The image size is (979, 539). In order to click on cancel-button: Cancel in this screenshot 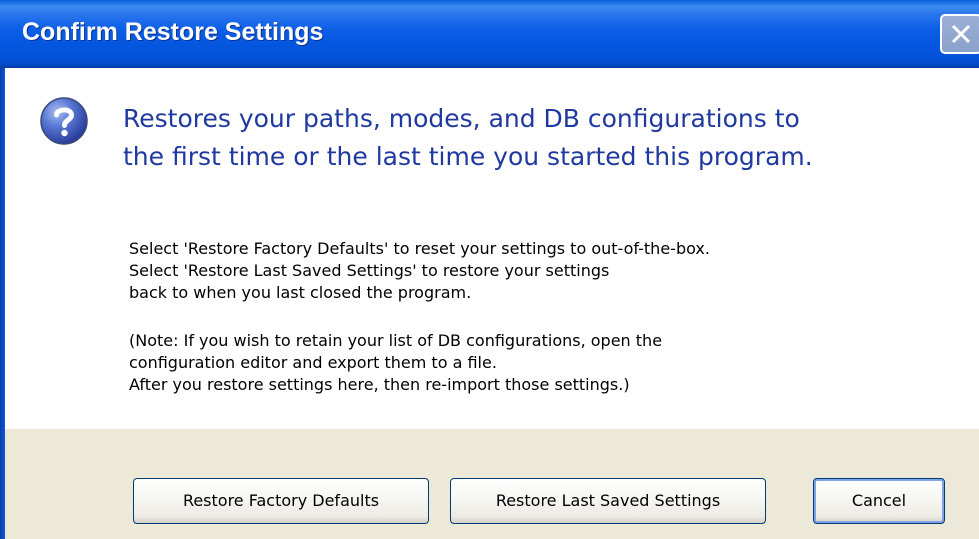, I will do `click(879, 501)`.